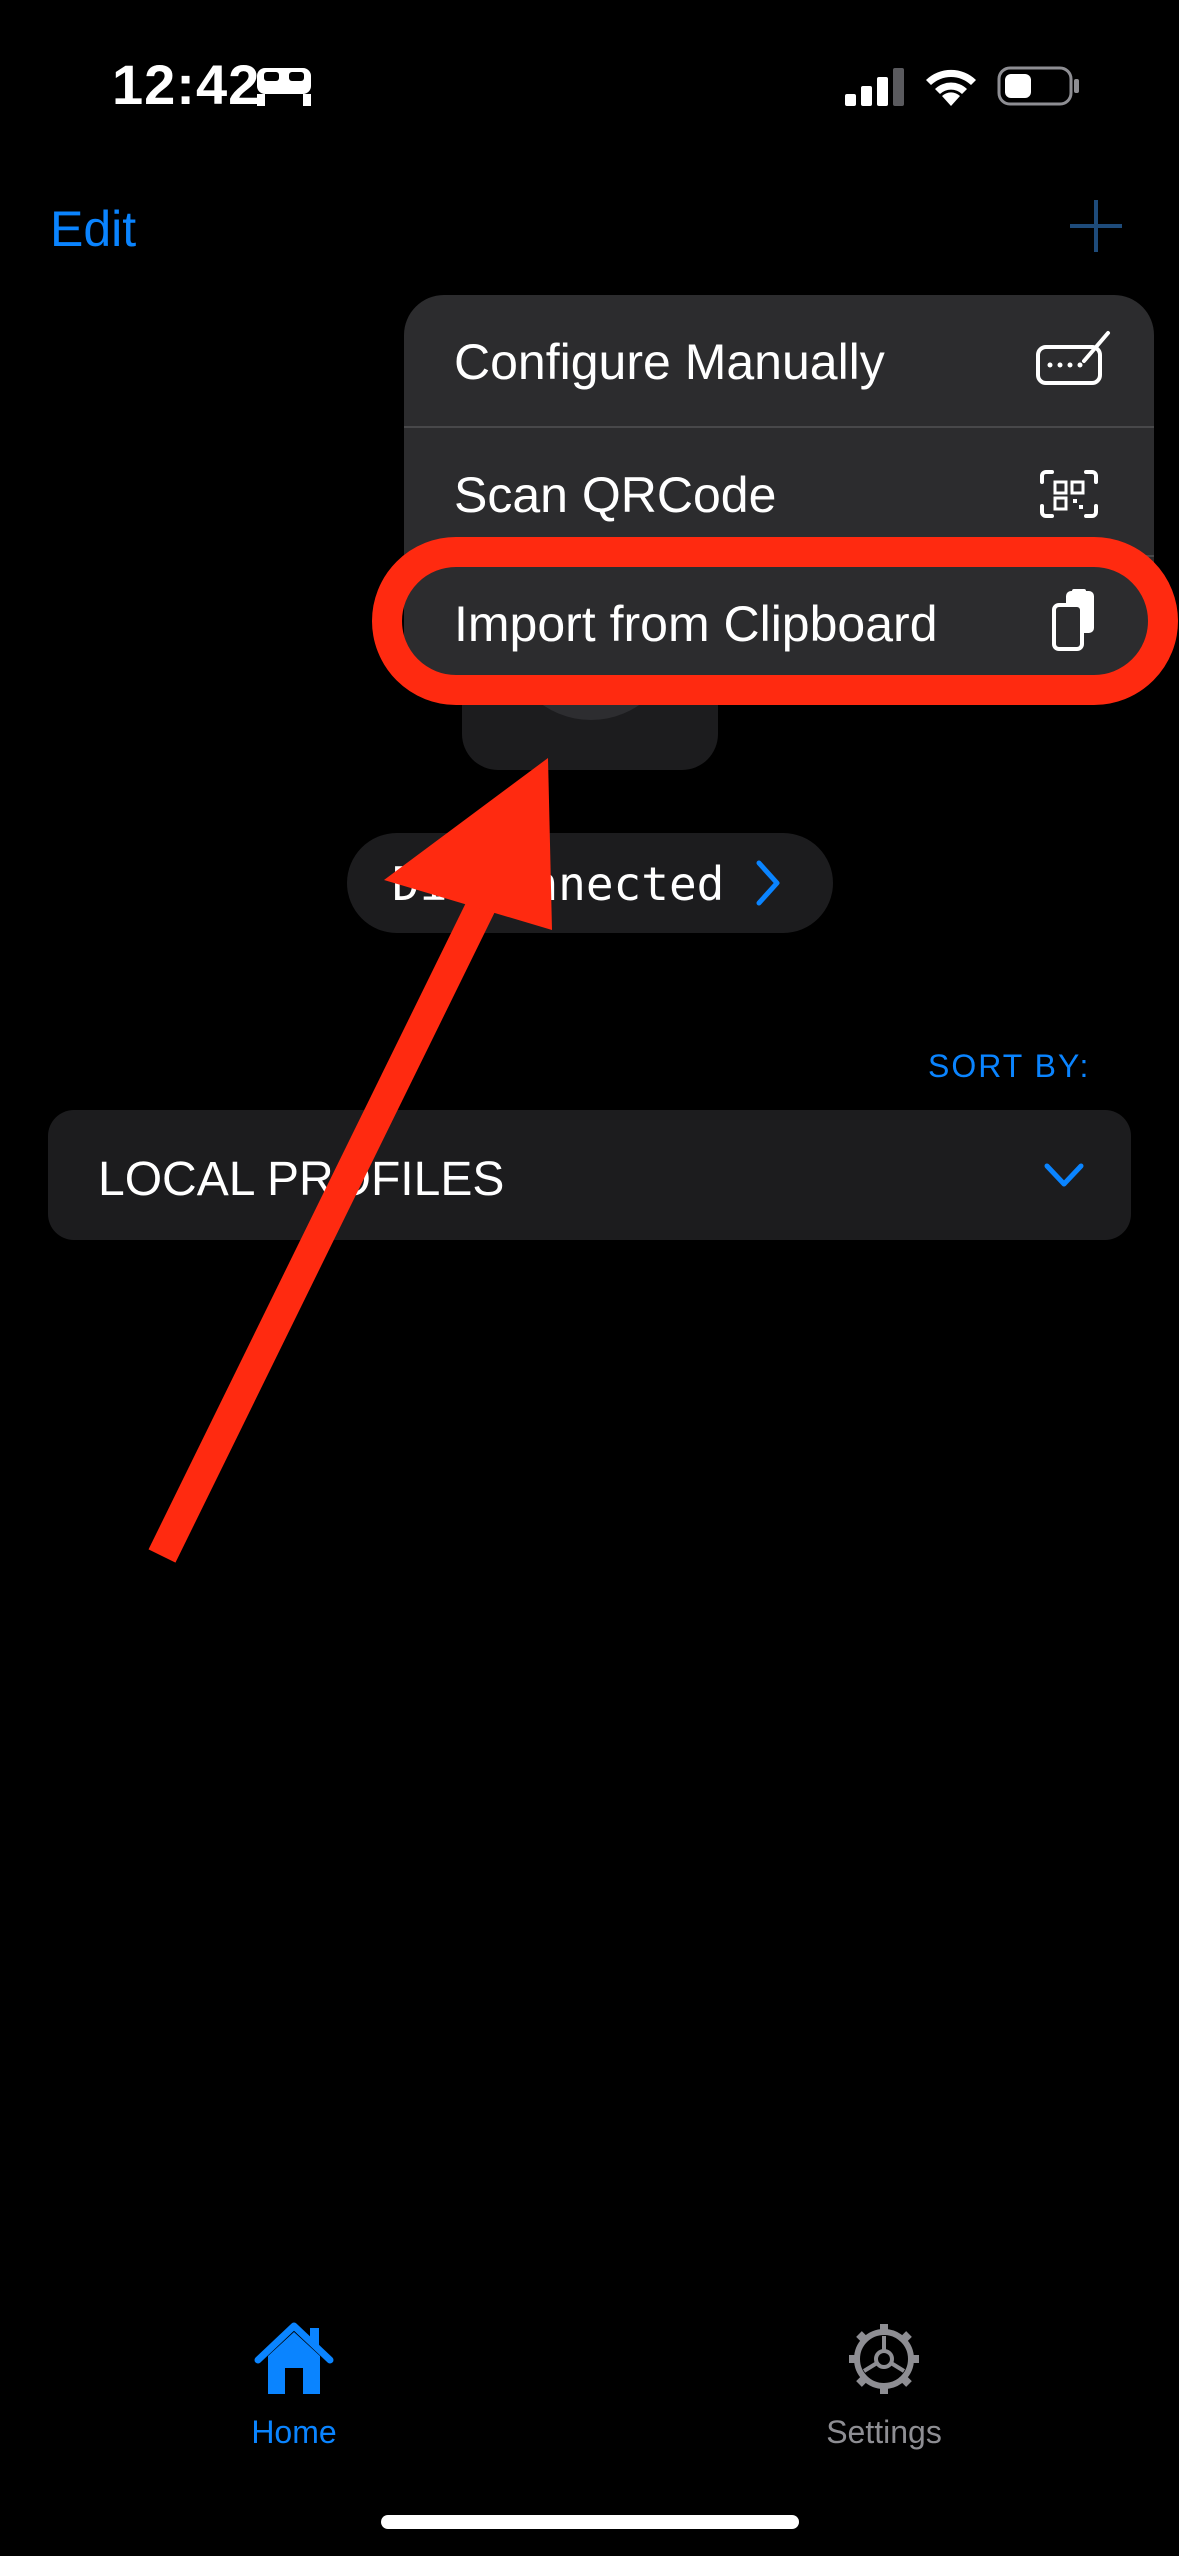 The width and height of the screenshot is (1179, 2556). Describe the element at coordinates (284, 87) in the screenshot. I see `bed-icon` at that location.